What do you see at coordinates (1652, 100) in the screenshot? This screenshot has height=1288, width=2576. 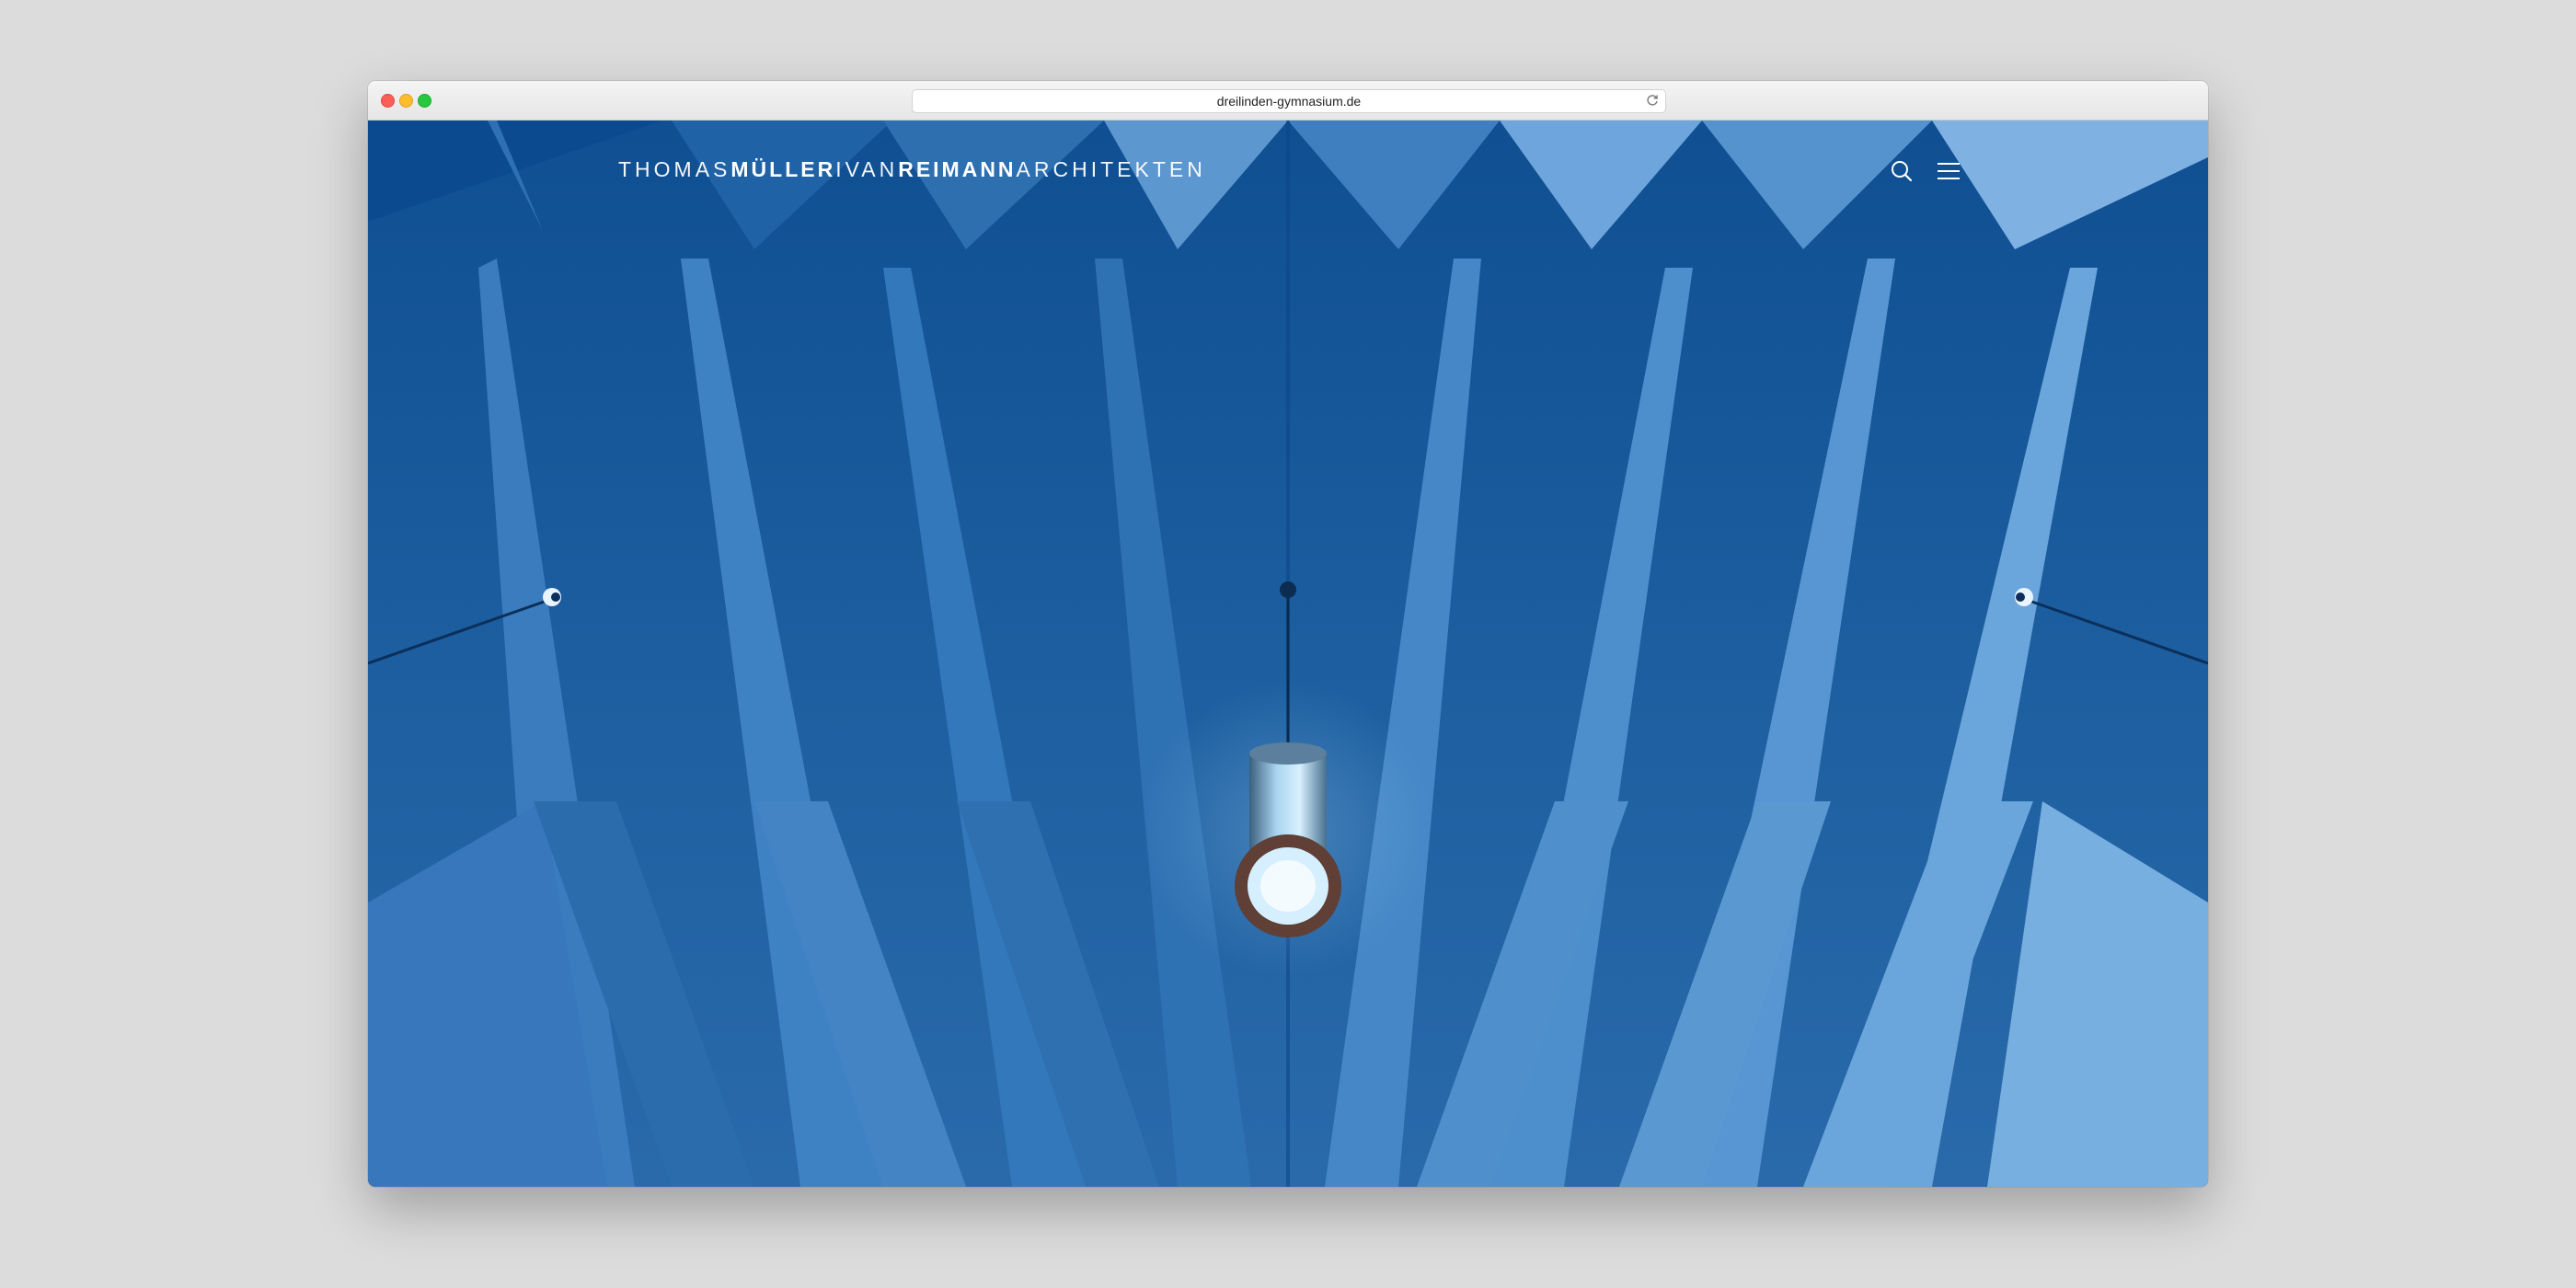 I see `reload-icon` at bounding box center [1652, 100].